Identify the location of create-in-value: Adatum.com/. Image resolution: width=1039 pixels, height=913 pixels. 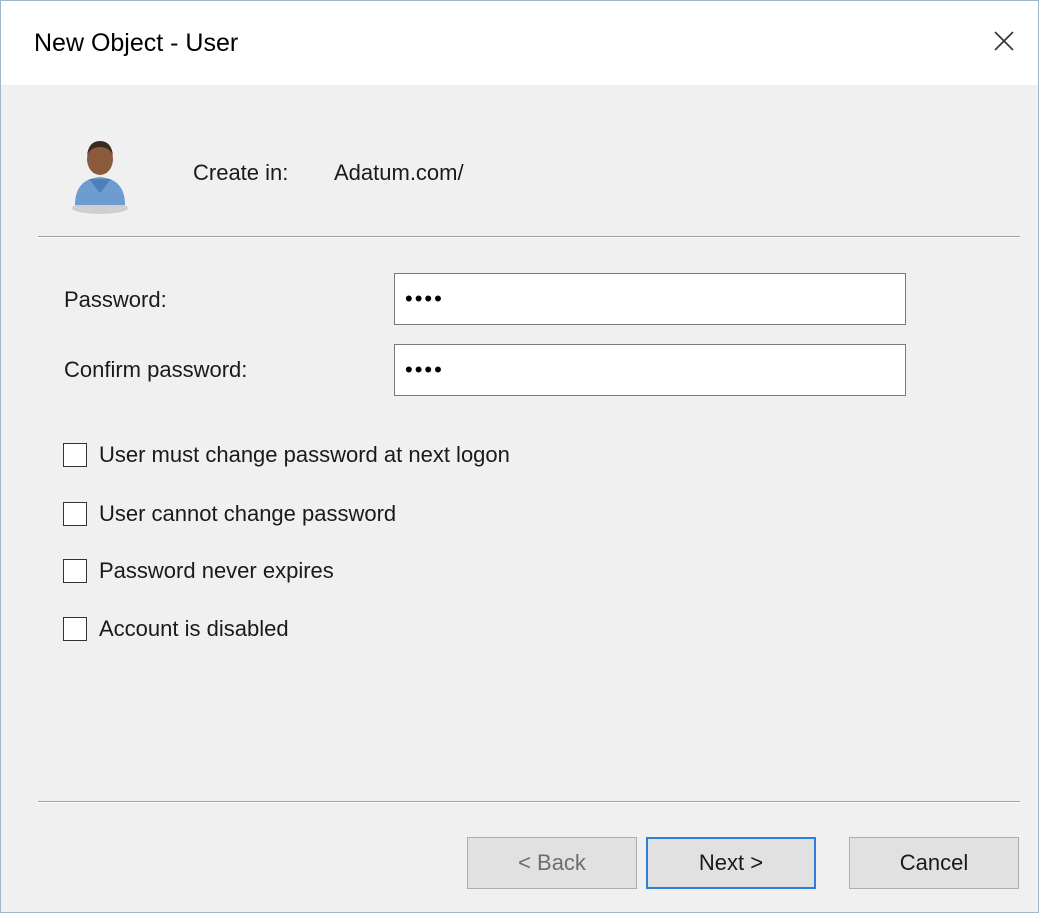
(399, 172).